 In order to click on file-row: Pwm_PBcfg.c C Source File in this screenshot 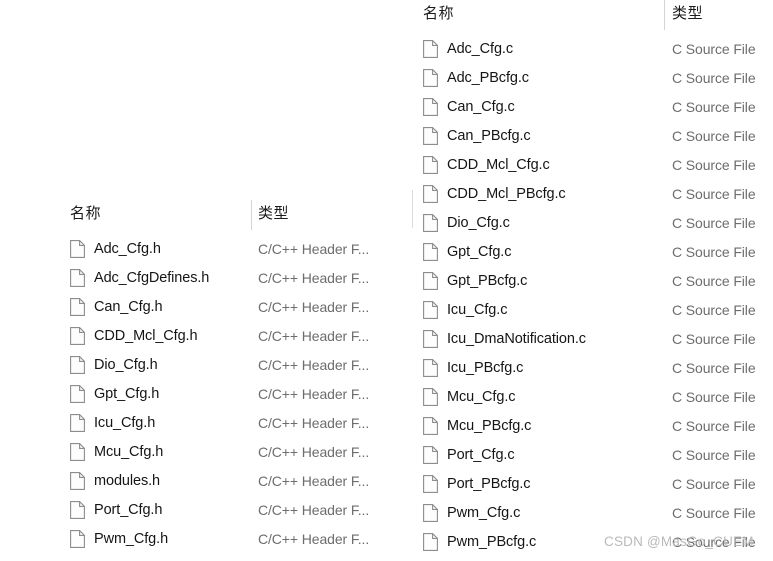, I will do `click(594, 541)`.